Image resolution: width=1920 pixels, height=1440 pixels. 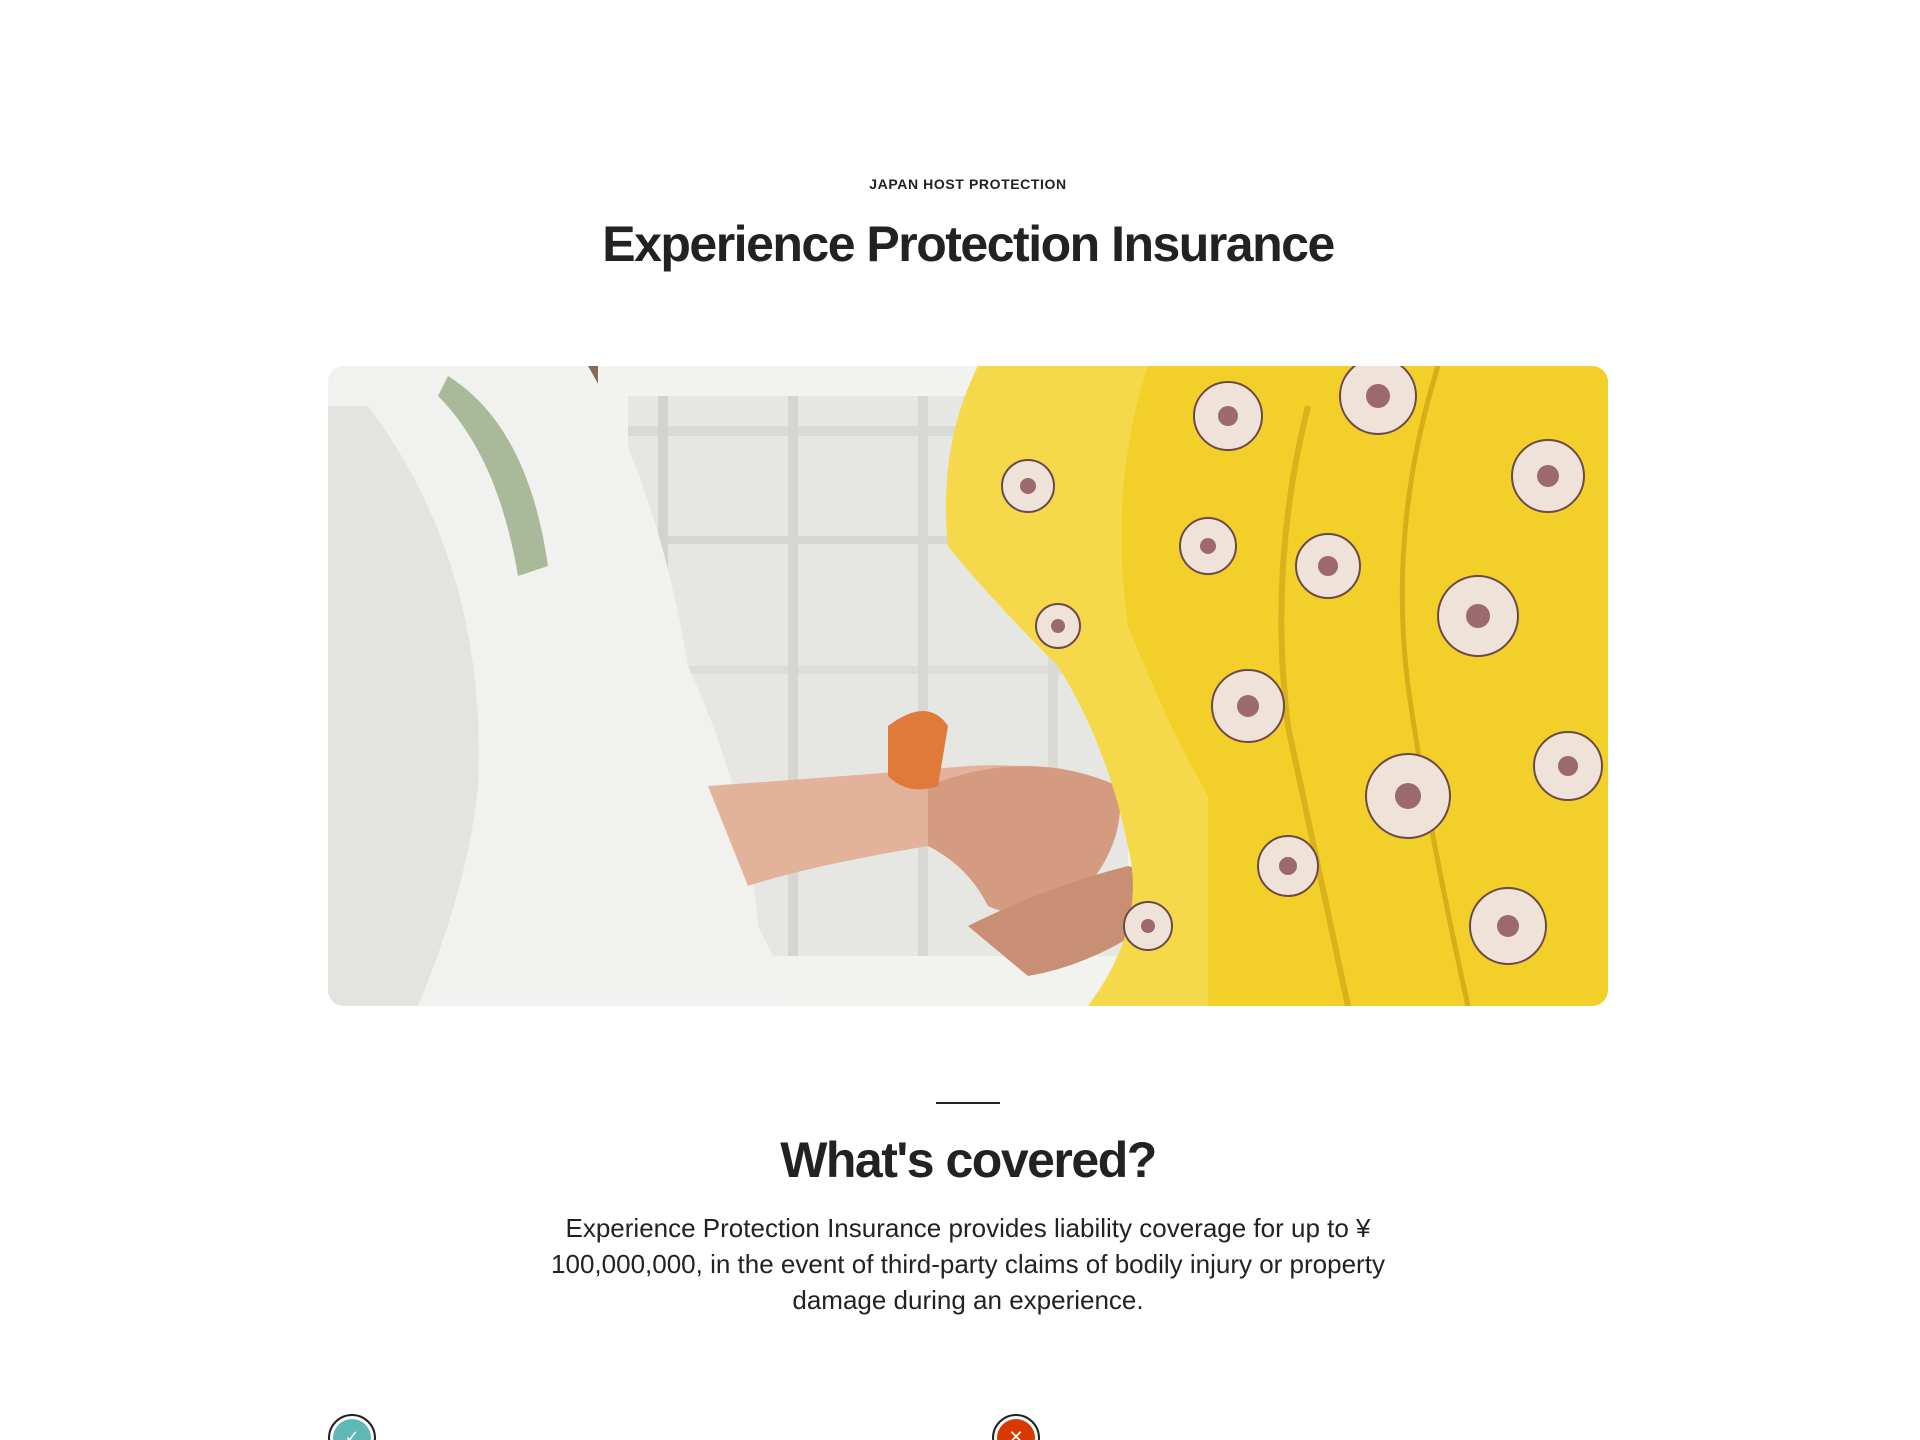 I want to click on section-divider, so click(x=968, y=1103).